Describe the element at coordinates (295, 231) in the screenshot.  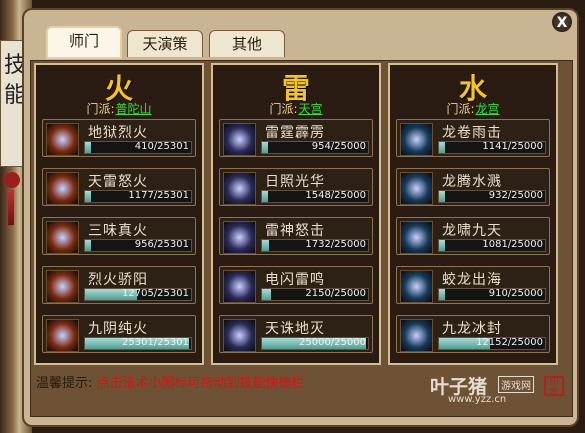
I see `skill-name: 雷神怒击` at that location.